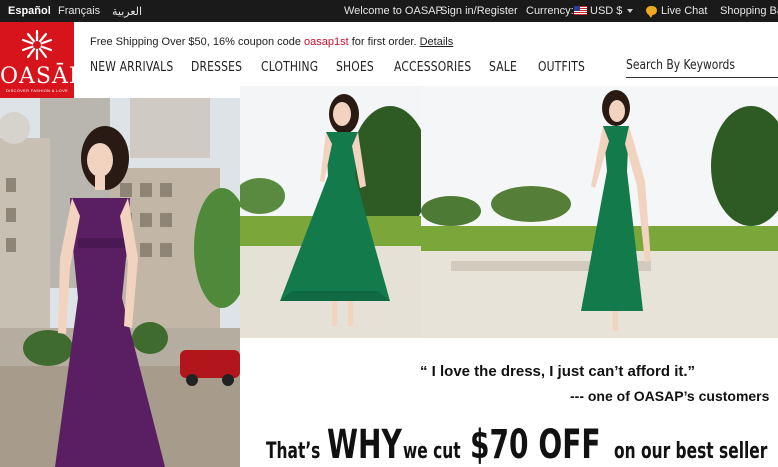  I want to click on promo-text-after: for first order., so click(384, 42).